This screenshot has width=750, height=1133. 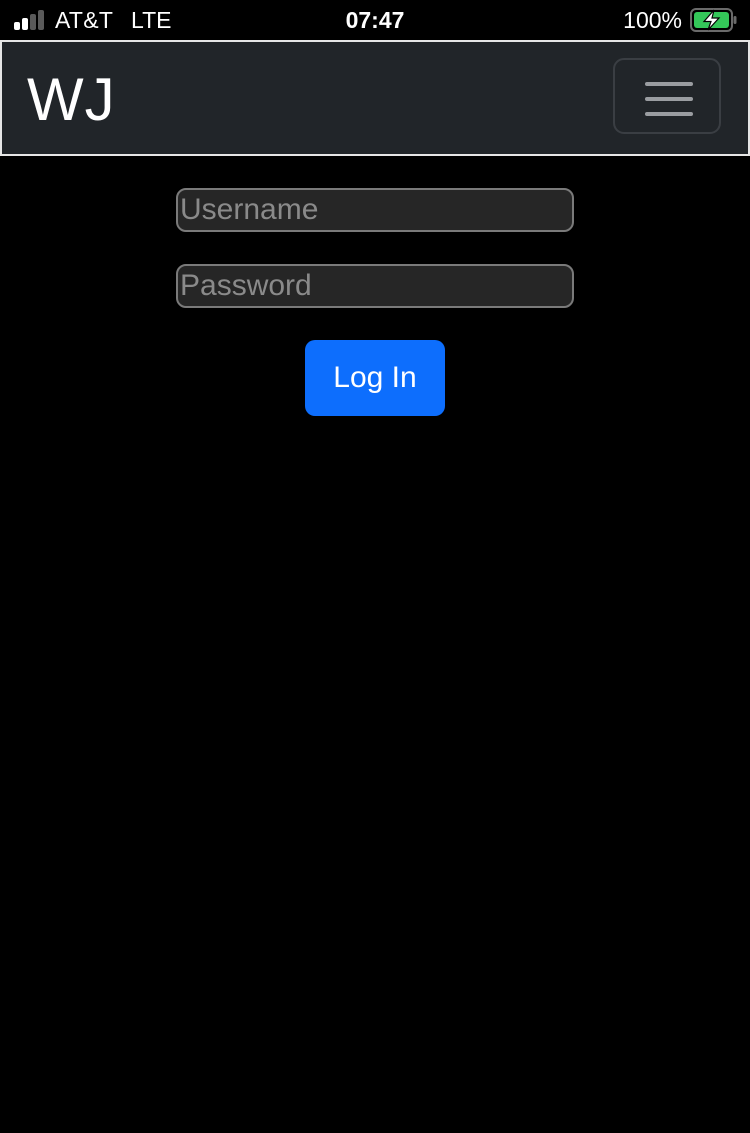 I want to click on username-input, so click(x=375, y=210).